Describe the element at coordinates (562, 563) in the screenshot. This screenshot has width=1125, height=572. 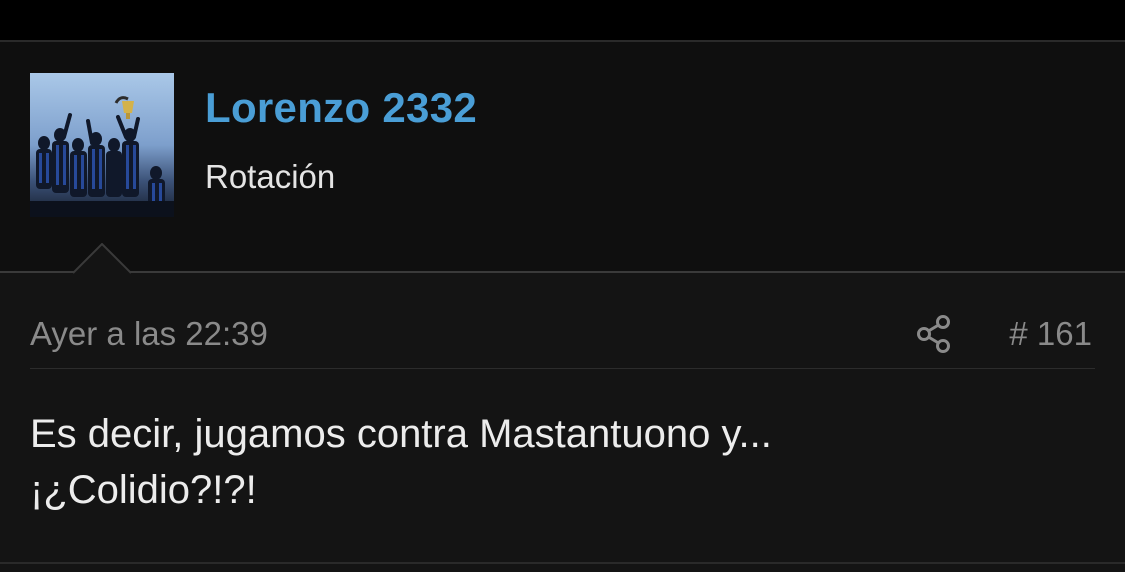
I see `post-bottom-divider` at that location.